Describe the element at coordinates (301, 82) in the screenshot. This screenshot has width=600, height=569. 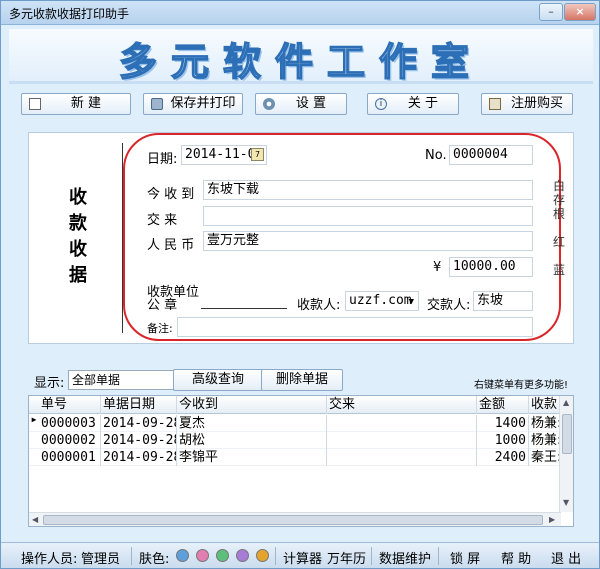
I see `banner-divider` at that location.